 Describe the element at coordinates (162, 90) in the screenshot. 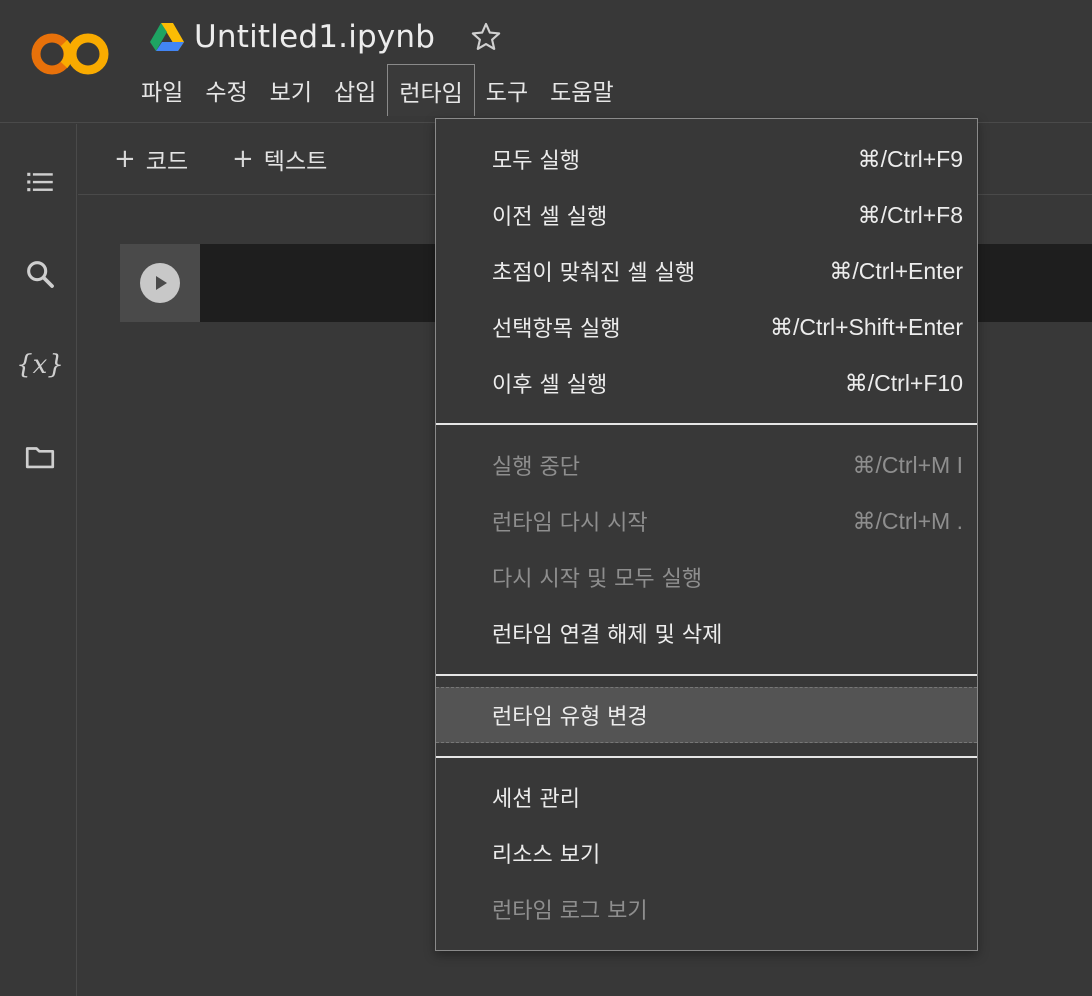

I see `menu-file: 파일` at that location.